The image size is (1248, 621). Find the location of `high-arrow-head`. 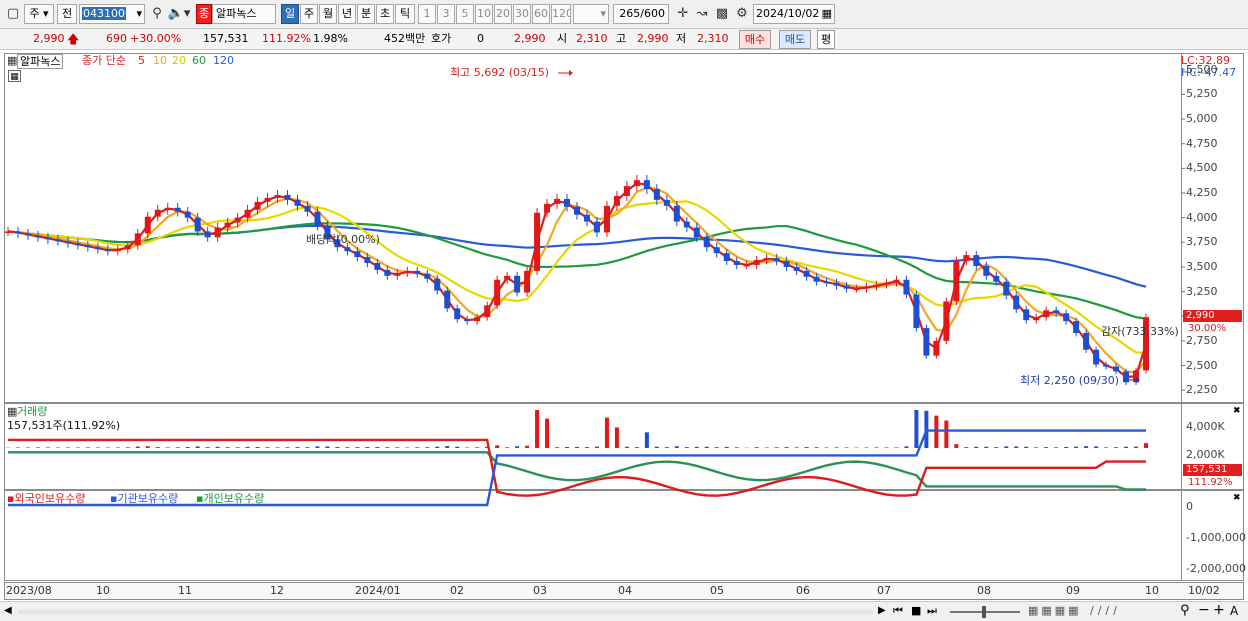

high-arrow-head is located at coordinates (571, 73).